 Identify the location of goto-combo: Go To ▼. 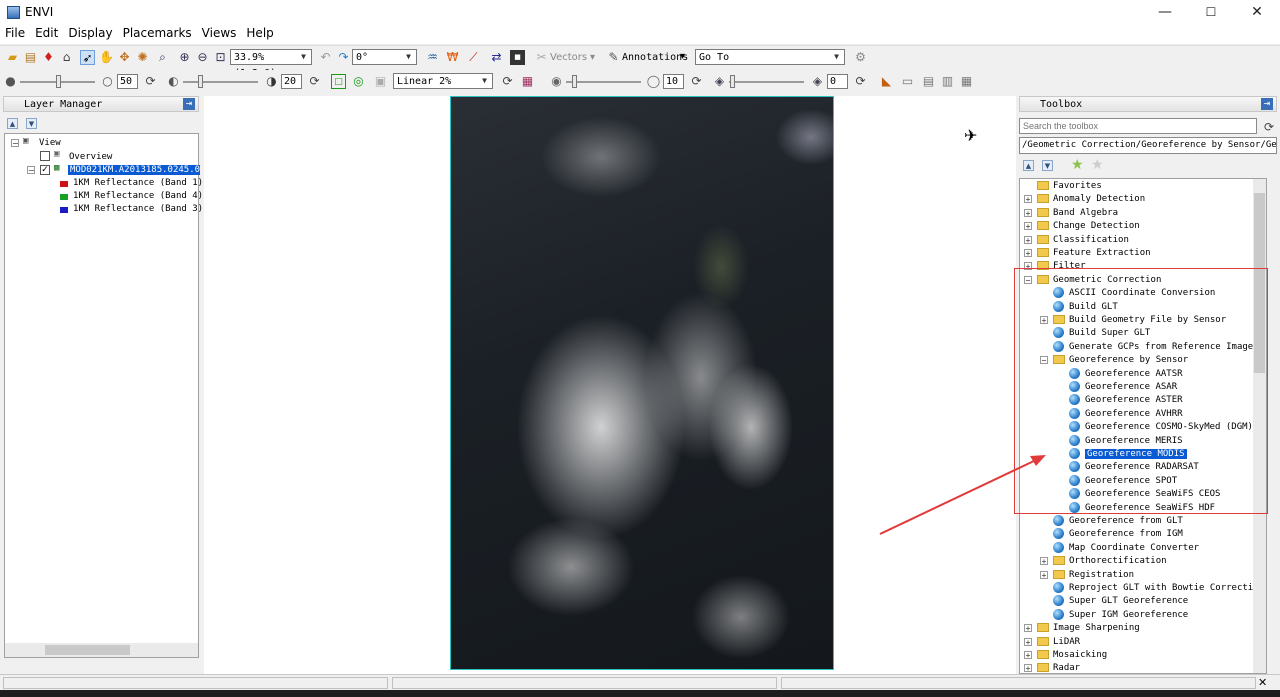
(770, 57).